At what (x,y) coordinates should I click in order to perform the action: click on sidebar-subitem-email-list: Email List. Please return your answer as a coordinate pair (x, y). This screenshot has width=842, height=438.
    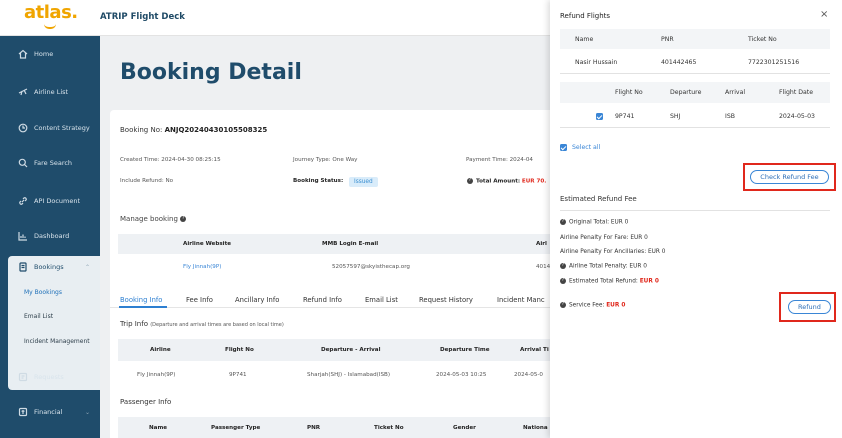
    Looking at the image, I should click on (38, 316).